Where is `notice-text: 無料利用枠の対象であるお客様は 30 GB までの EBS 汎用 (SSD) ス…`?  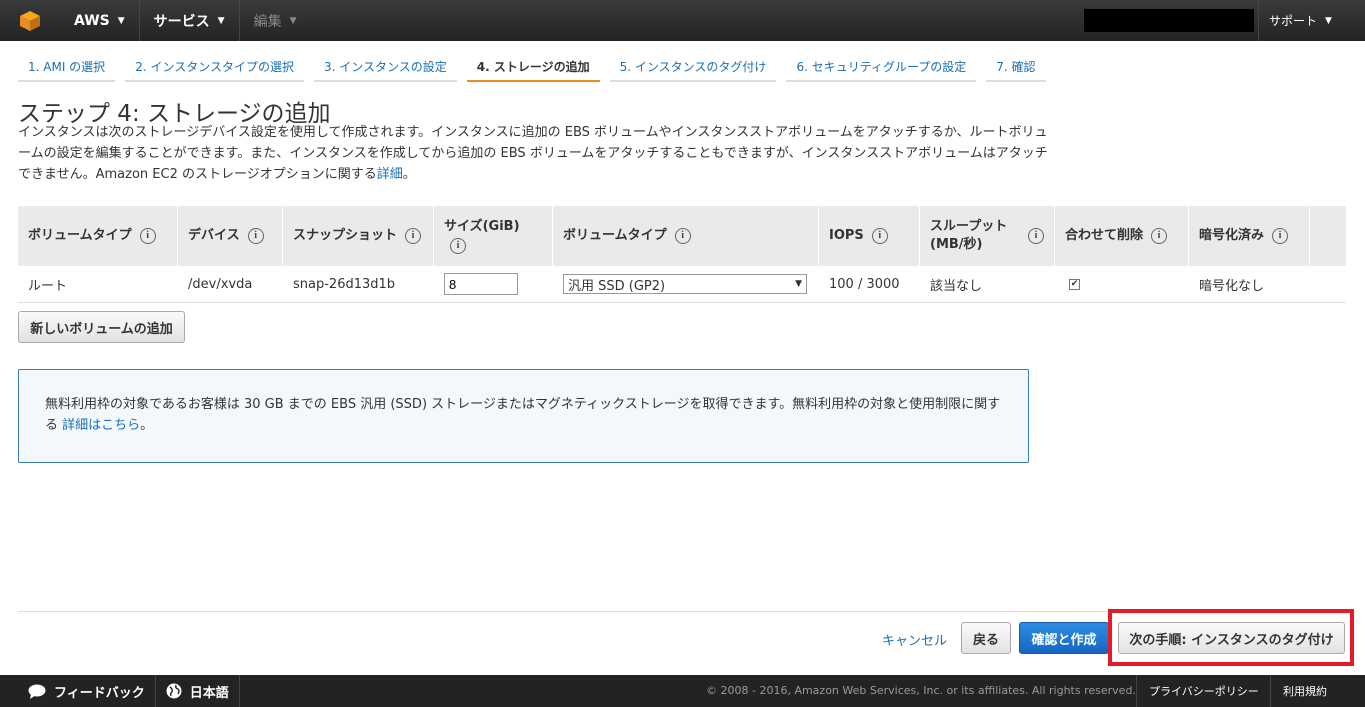
notice-text: 無料利用枠の対象であるお客様は 30 GB までの EBS 汎用 (SSD) ス… is located at coordinates (523, 415).